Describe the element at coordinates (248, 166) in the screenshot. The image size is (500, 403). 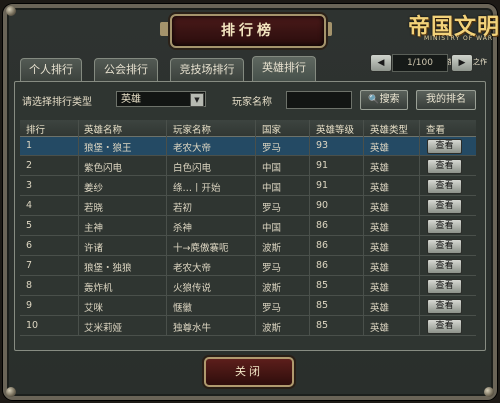
I see `table-row: 2 紫色闪电 白色闪电 中国 91 英雄 查看` at that location.